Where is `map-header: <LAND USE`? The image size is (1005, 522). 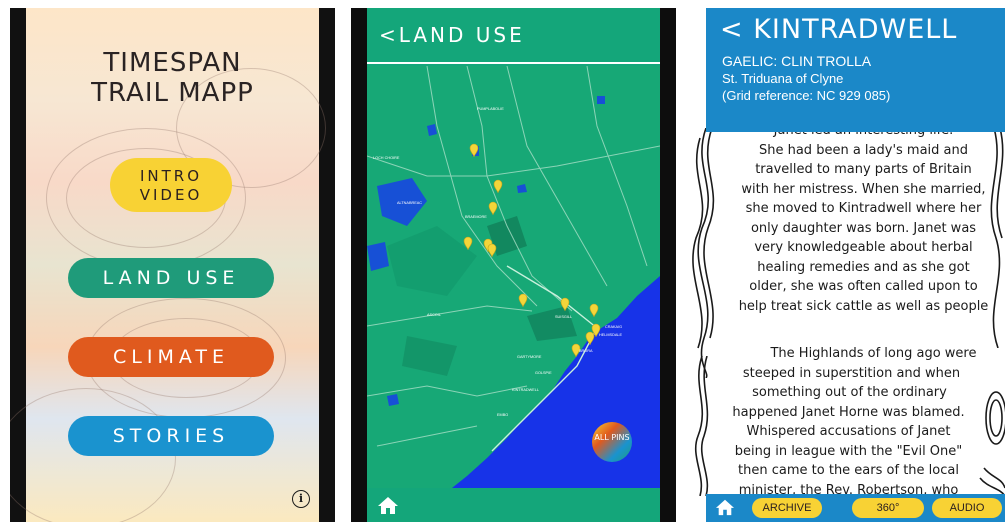
map-header: <LAND USE is located at coordinates (513, 36).